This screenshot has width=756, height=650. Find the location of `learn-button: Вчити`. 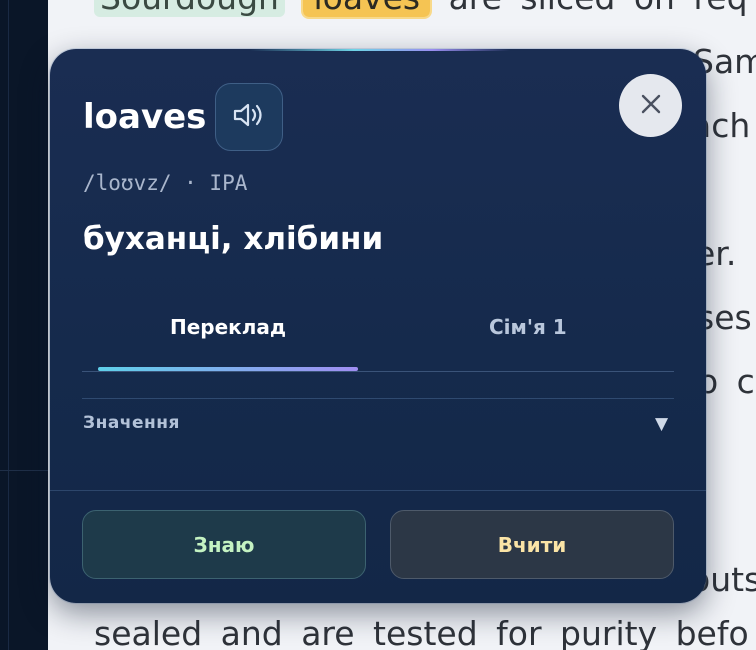

learn-button: Вчити is located at coordinates (532, 544).